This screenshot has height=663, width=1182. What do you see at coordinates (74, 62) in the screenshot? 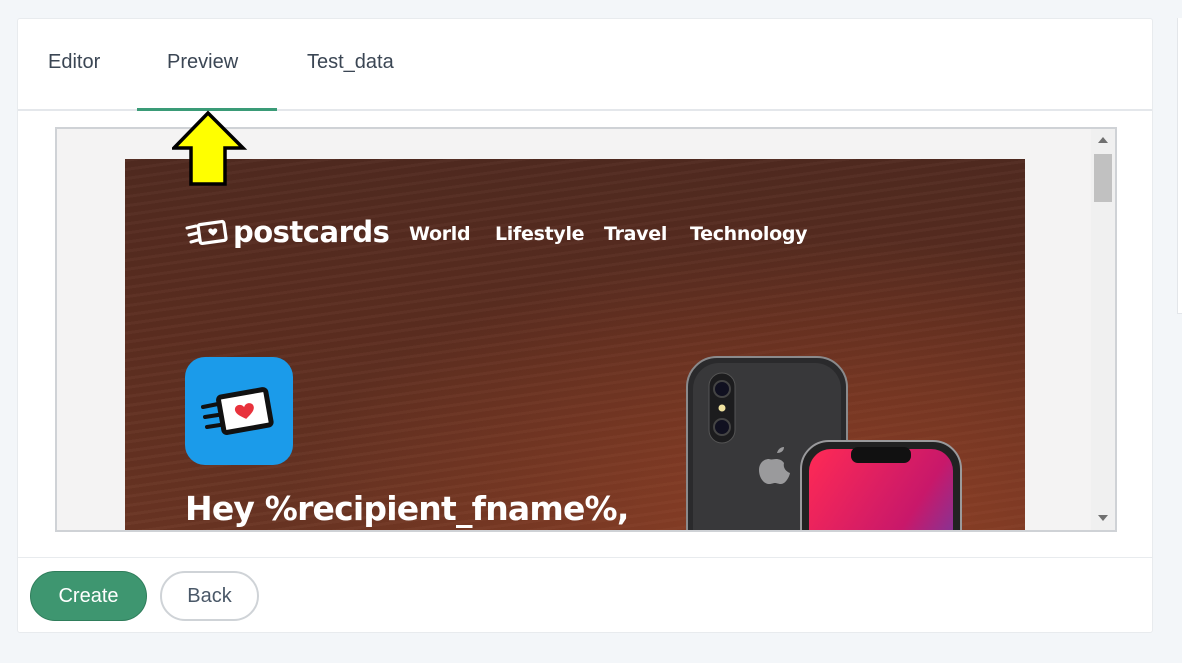
I see `tab-editor: Editor` at bounding box center [74, 62].